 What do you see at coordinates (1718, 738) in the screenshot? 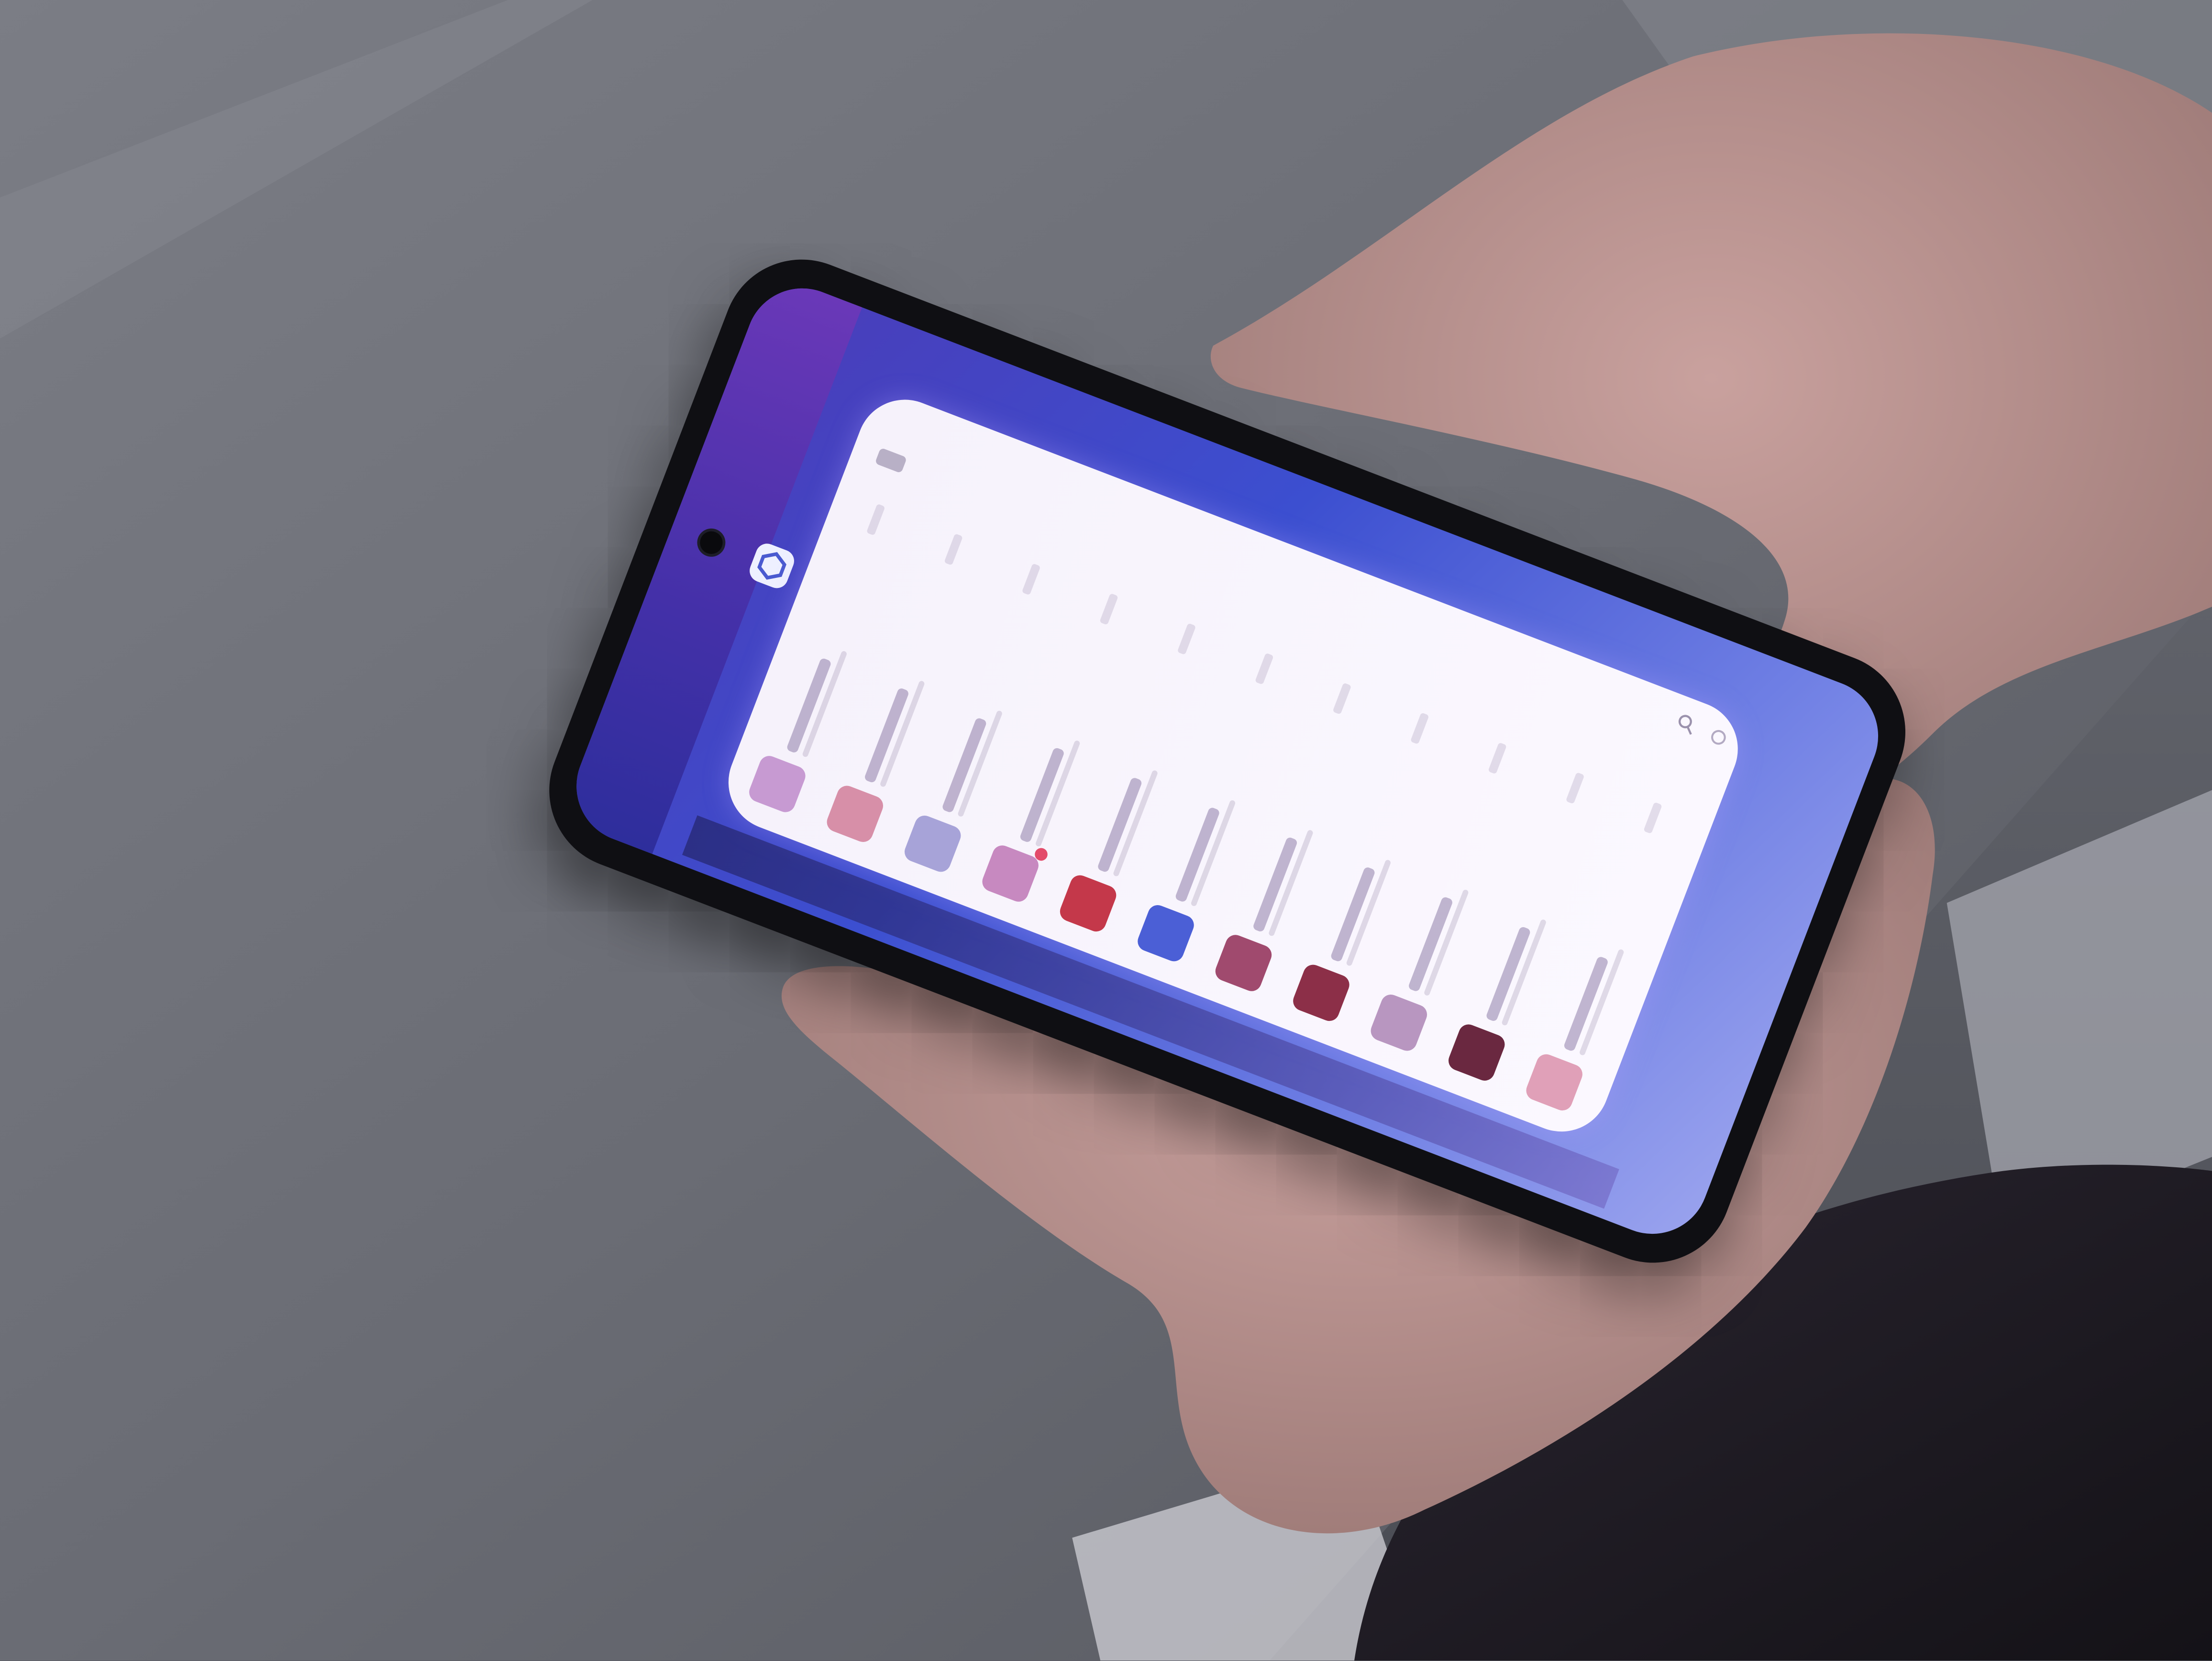
I see `gear-icon` at bounding box center [1718, 738].